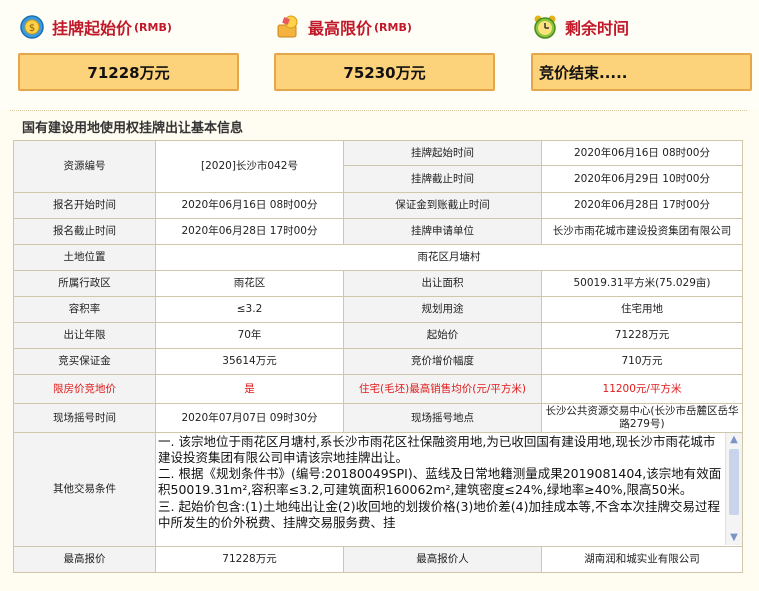 The height and width of the screenshot is (591, 759). What do you see at coordinates (84, 335) in the screenshot?
I see `term-label: 出让年限` at bounding box center [84, 335].